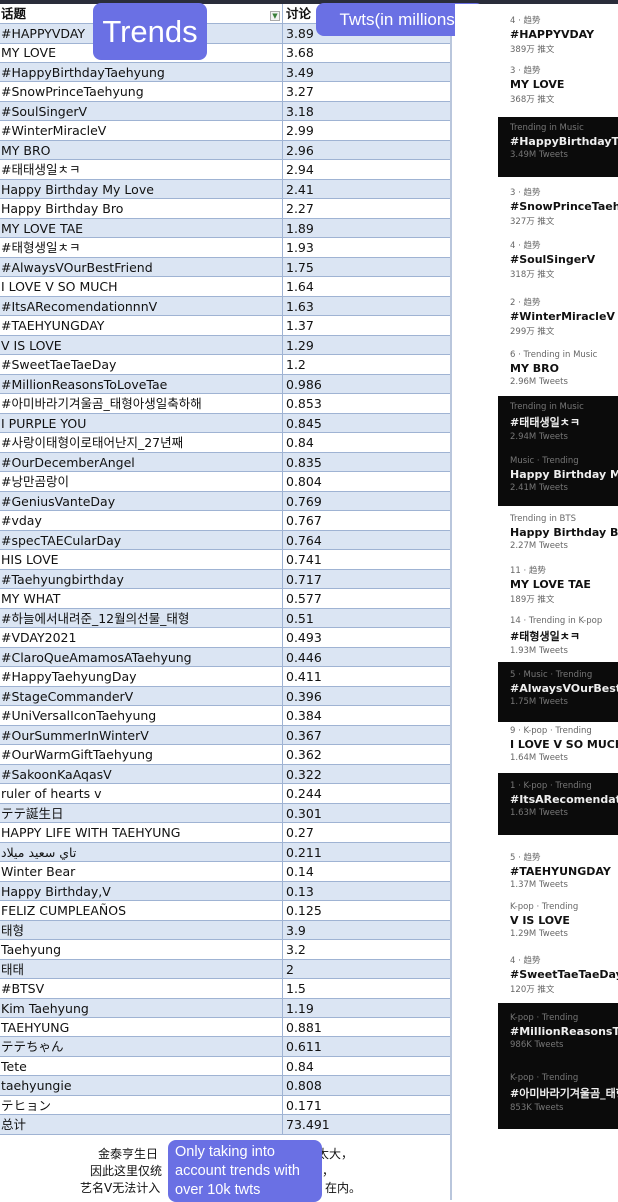  I want to click on topic-cell: #VDAY2021, so click(141, 637).